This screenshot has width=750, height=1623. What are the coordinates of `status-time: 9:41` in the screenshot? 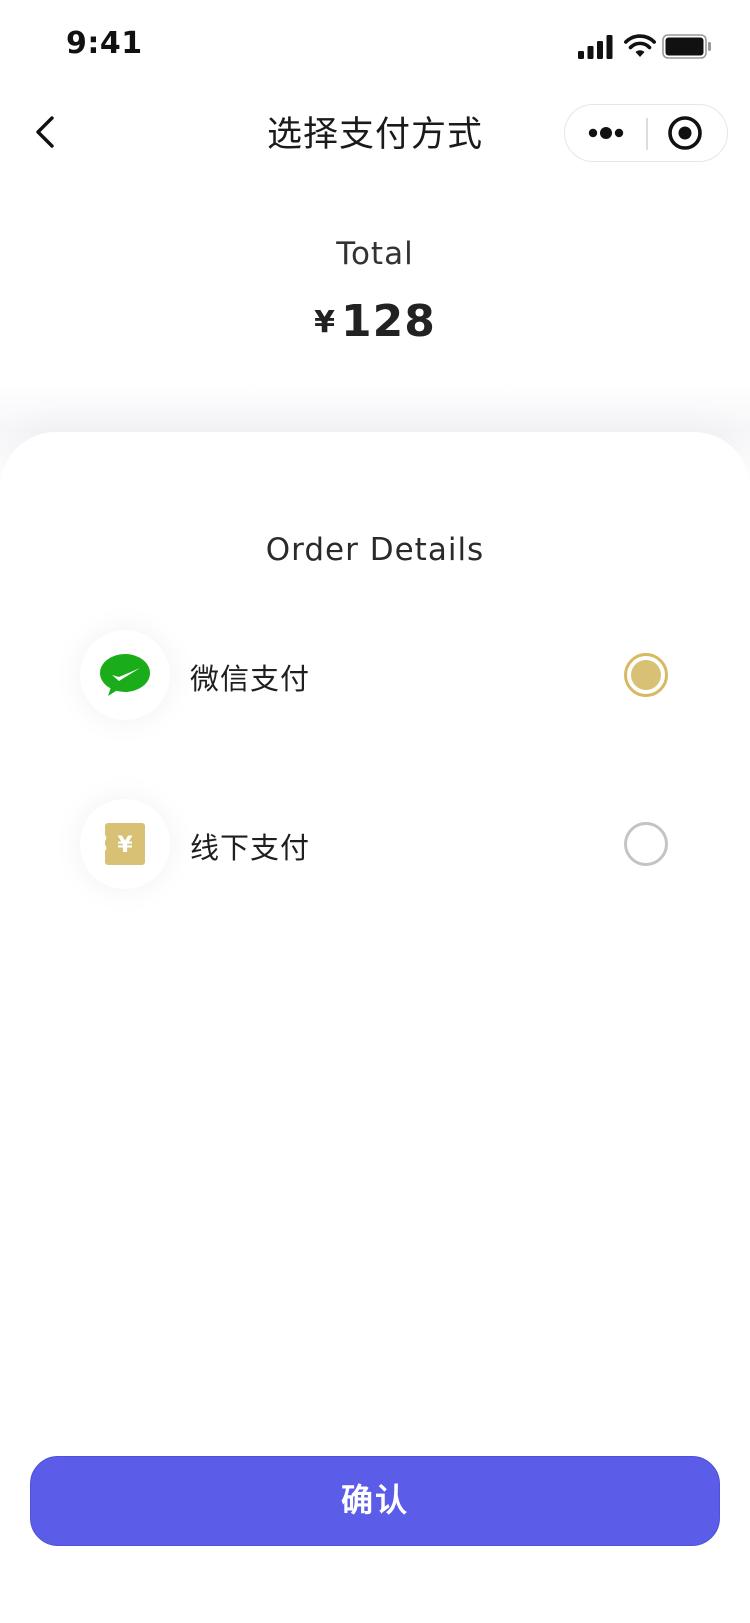 It's located at (104, 43).